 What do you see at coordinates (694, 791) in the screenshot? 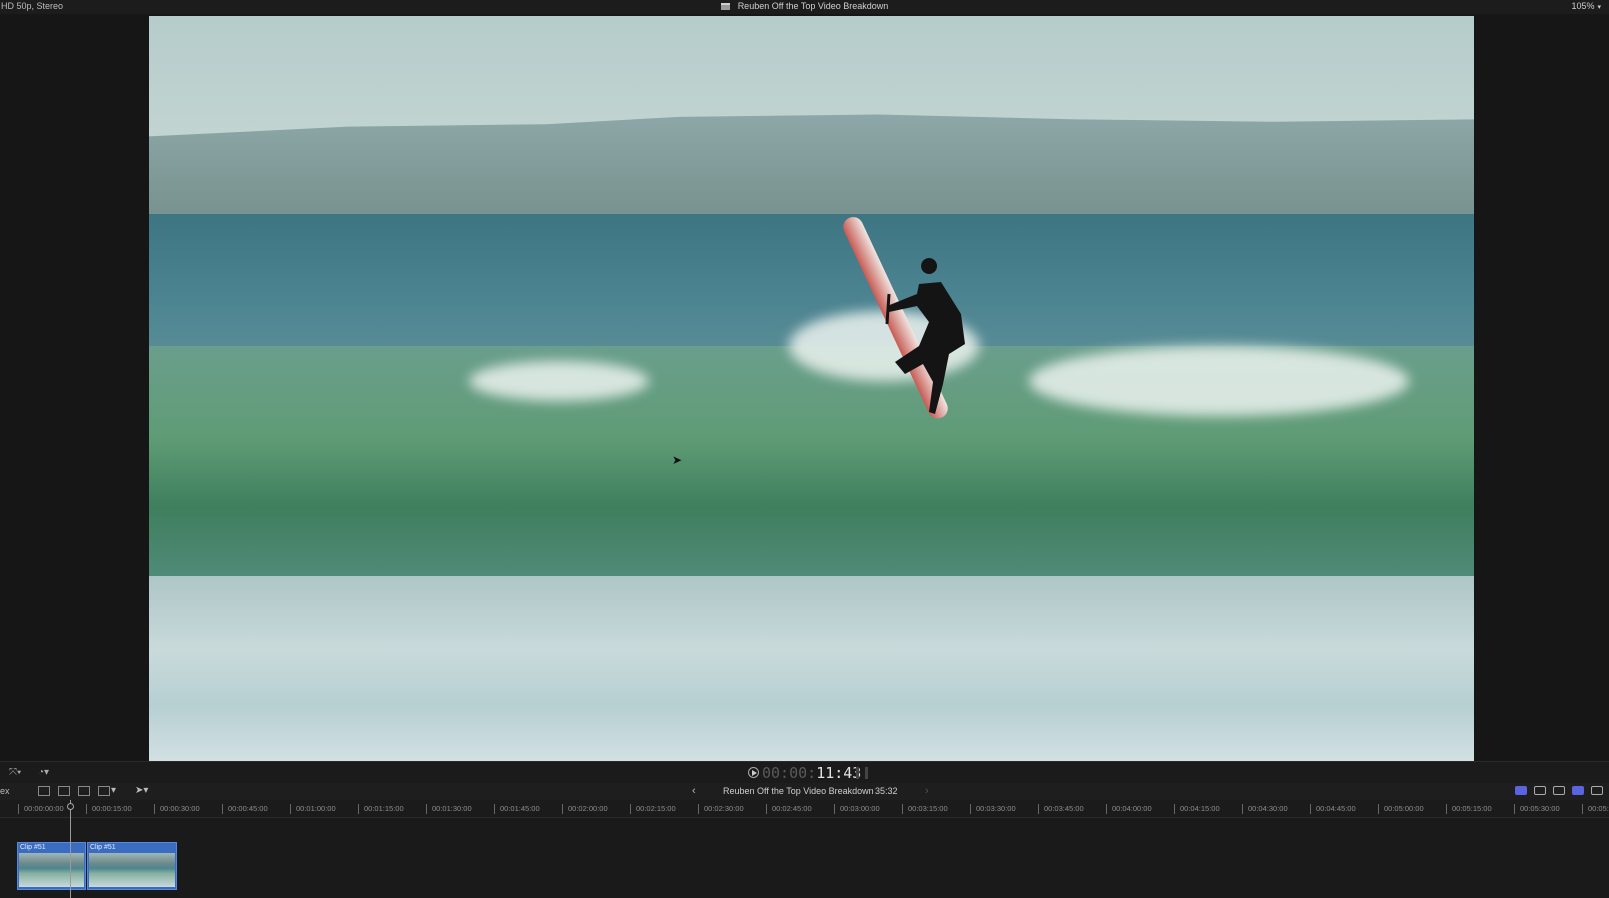
I see `history-back-icon: ‹` at bounding box center [694, 791].